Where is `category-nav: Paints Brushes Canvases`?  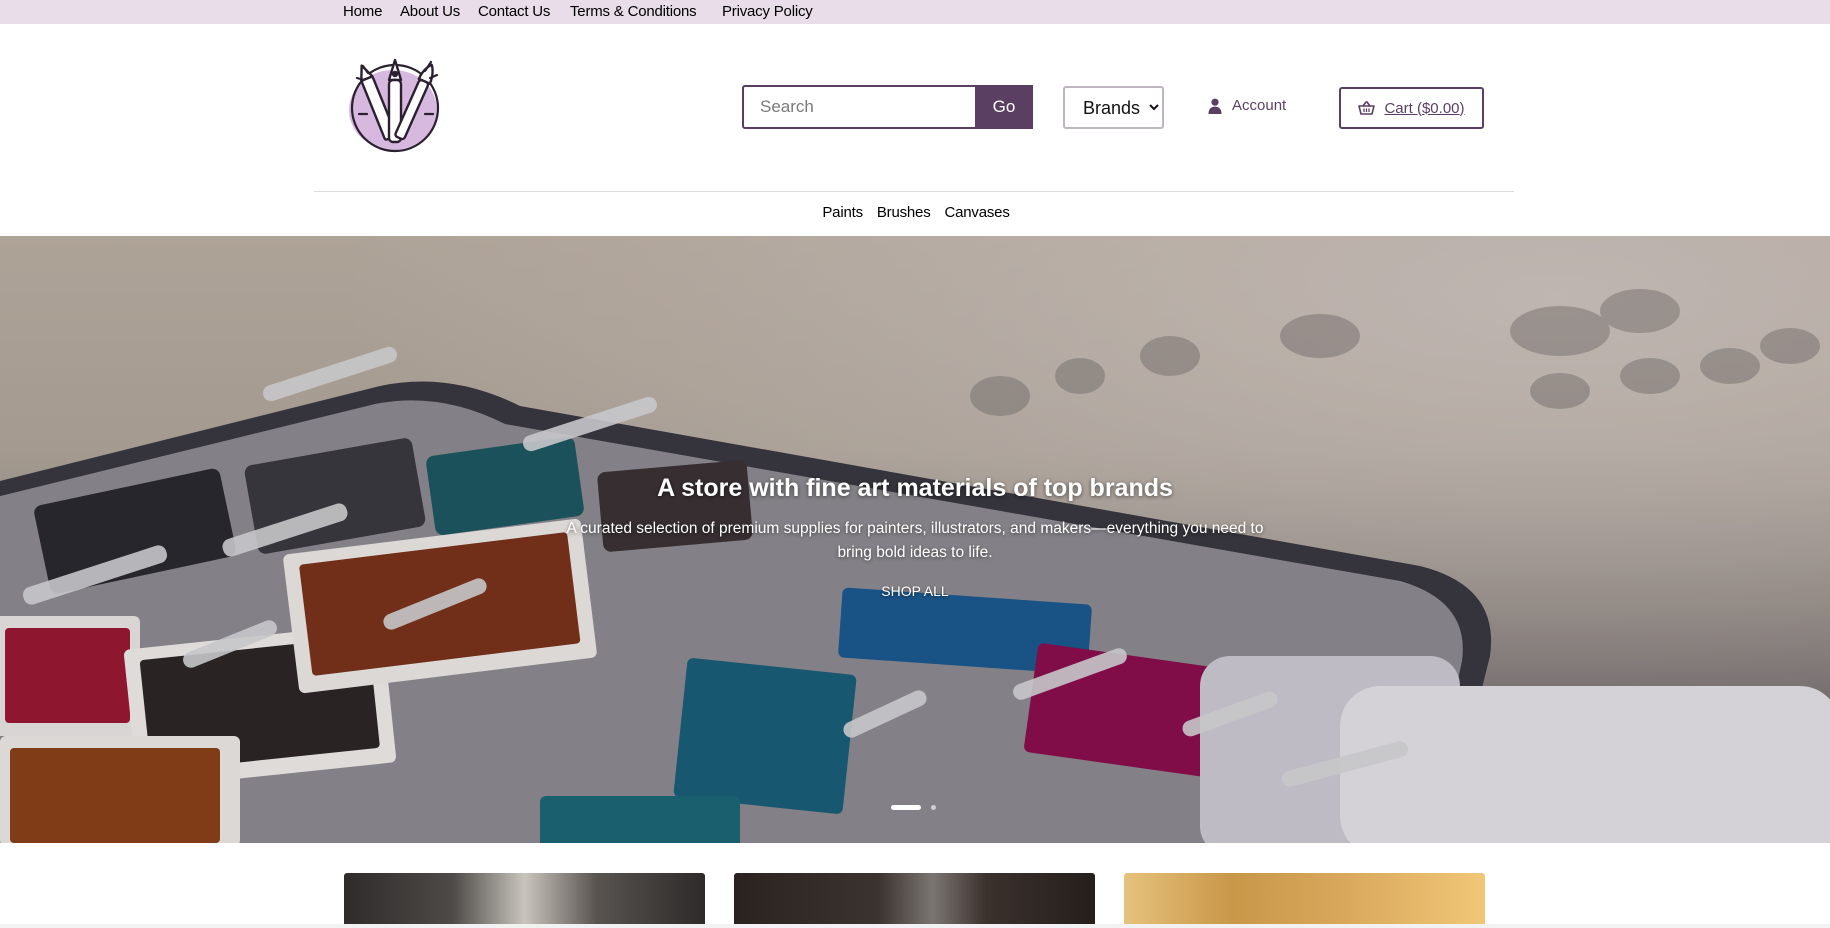 category-nav: Paints Brushes Canvases is located at coordinates (915, 212).